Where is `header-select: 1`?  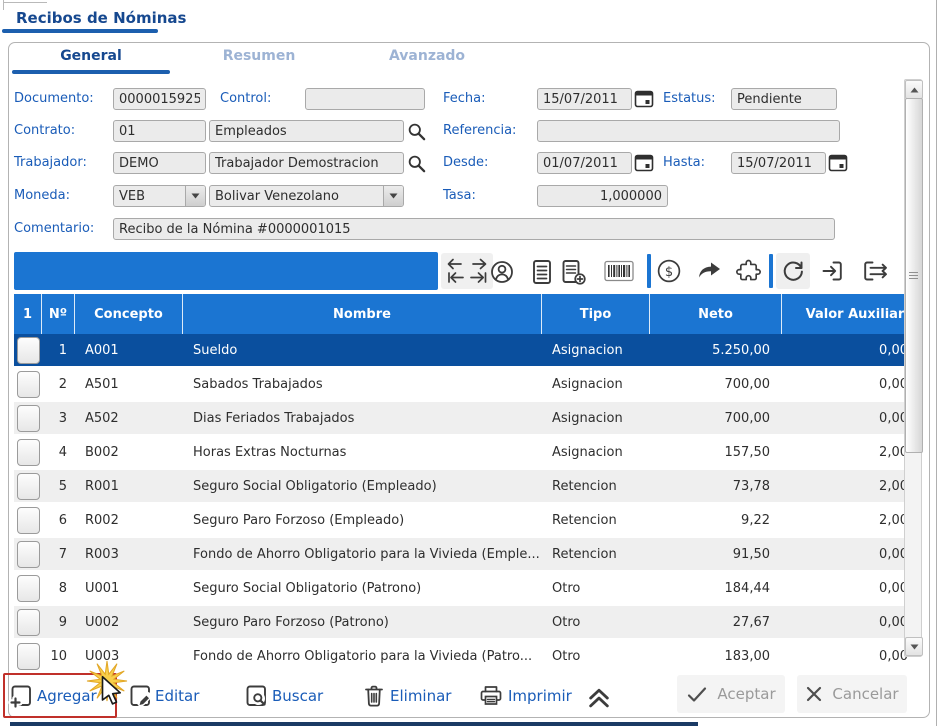
header-select: 1 is located at coordinates (28, 314).